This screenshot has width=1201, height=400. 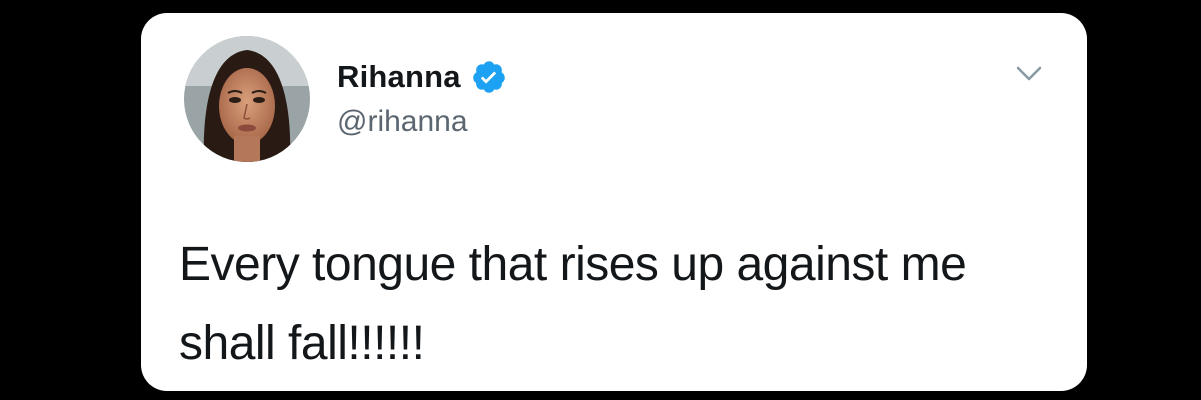 I want to click on author-row: Rihanna, so click(x=422, y=77).